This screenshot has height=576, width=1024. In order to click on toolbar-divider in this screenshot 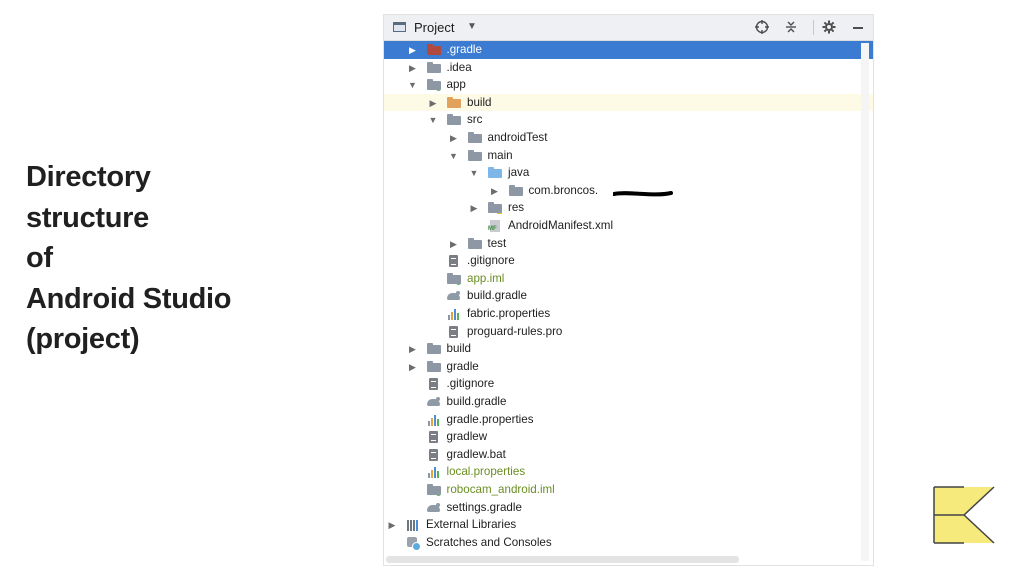, I will do `click(813, 27)`.